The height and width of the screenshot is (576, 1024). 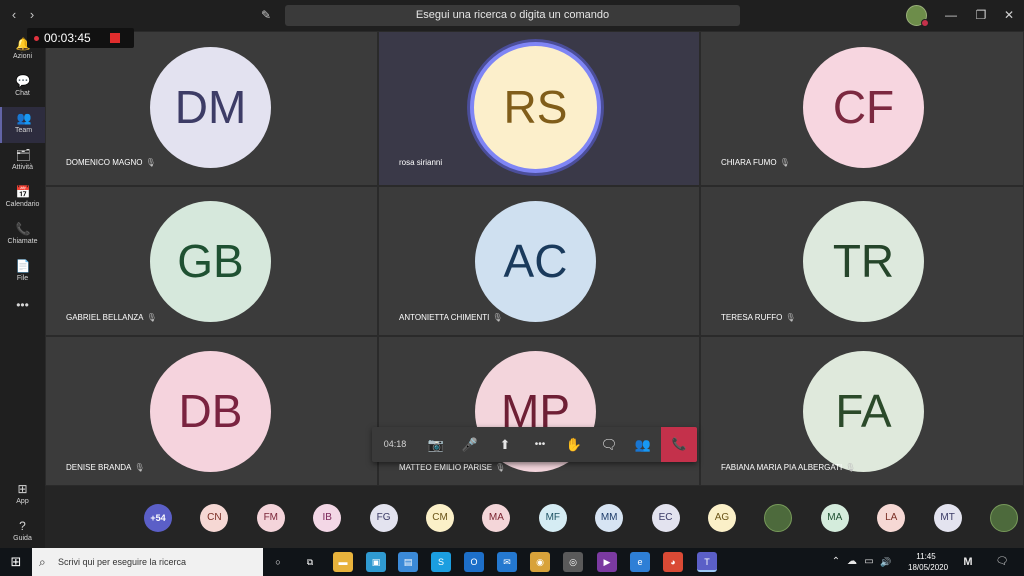 I want to click on rail-item-app: ⊞ App, so click(x=22, y=496).